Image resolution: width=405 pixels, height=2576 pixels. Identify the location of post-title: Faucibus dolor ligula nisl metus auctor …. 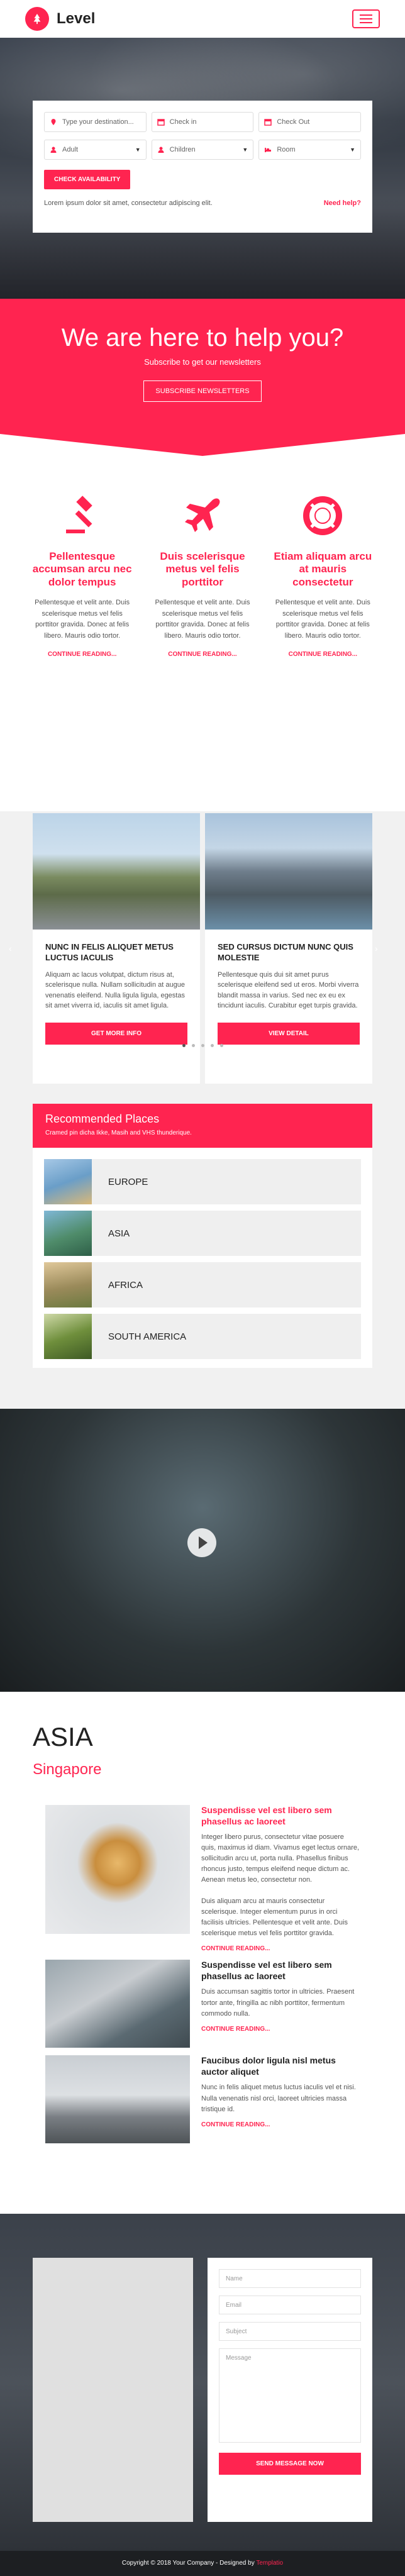
(281, 2066).